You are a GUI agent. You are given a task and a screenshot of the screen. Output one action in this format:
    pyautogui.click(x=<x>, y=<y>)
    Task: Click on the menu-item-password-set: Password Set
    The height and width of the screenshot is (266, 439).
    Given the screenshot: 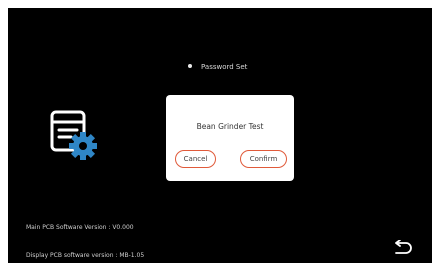 What is the action you would take?
    pyautogui.click(x=217, y=67)
    